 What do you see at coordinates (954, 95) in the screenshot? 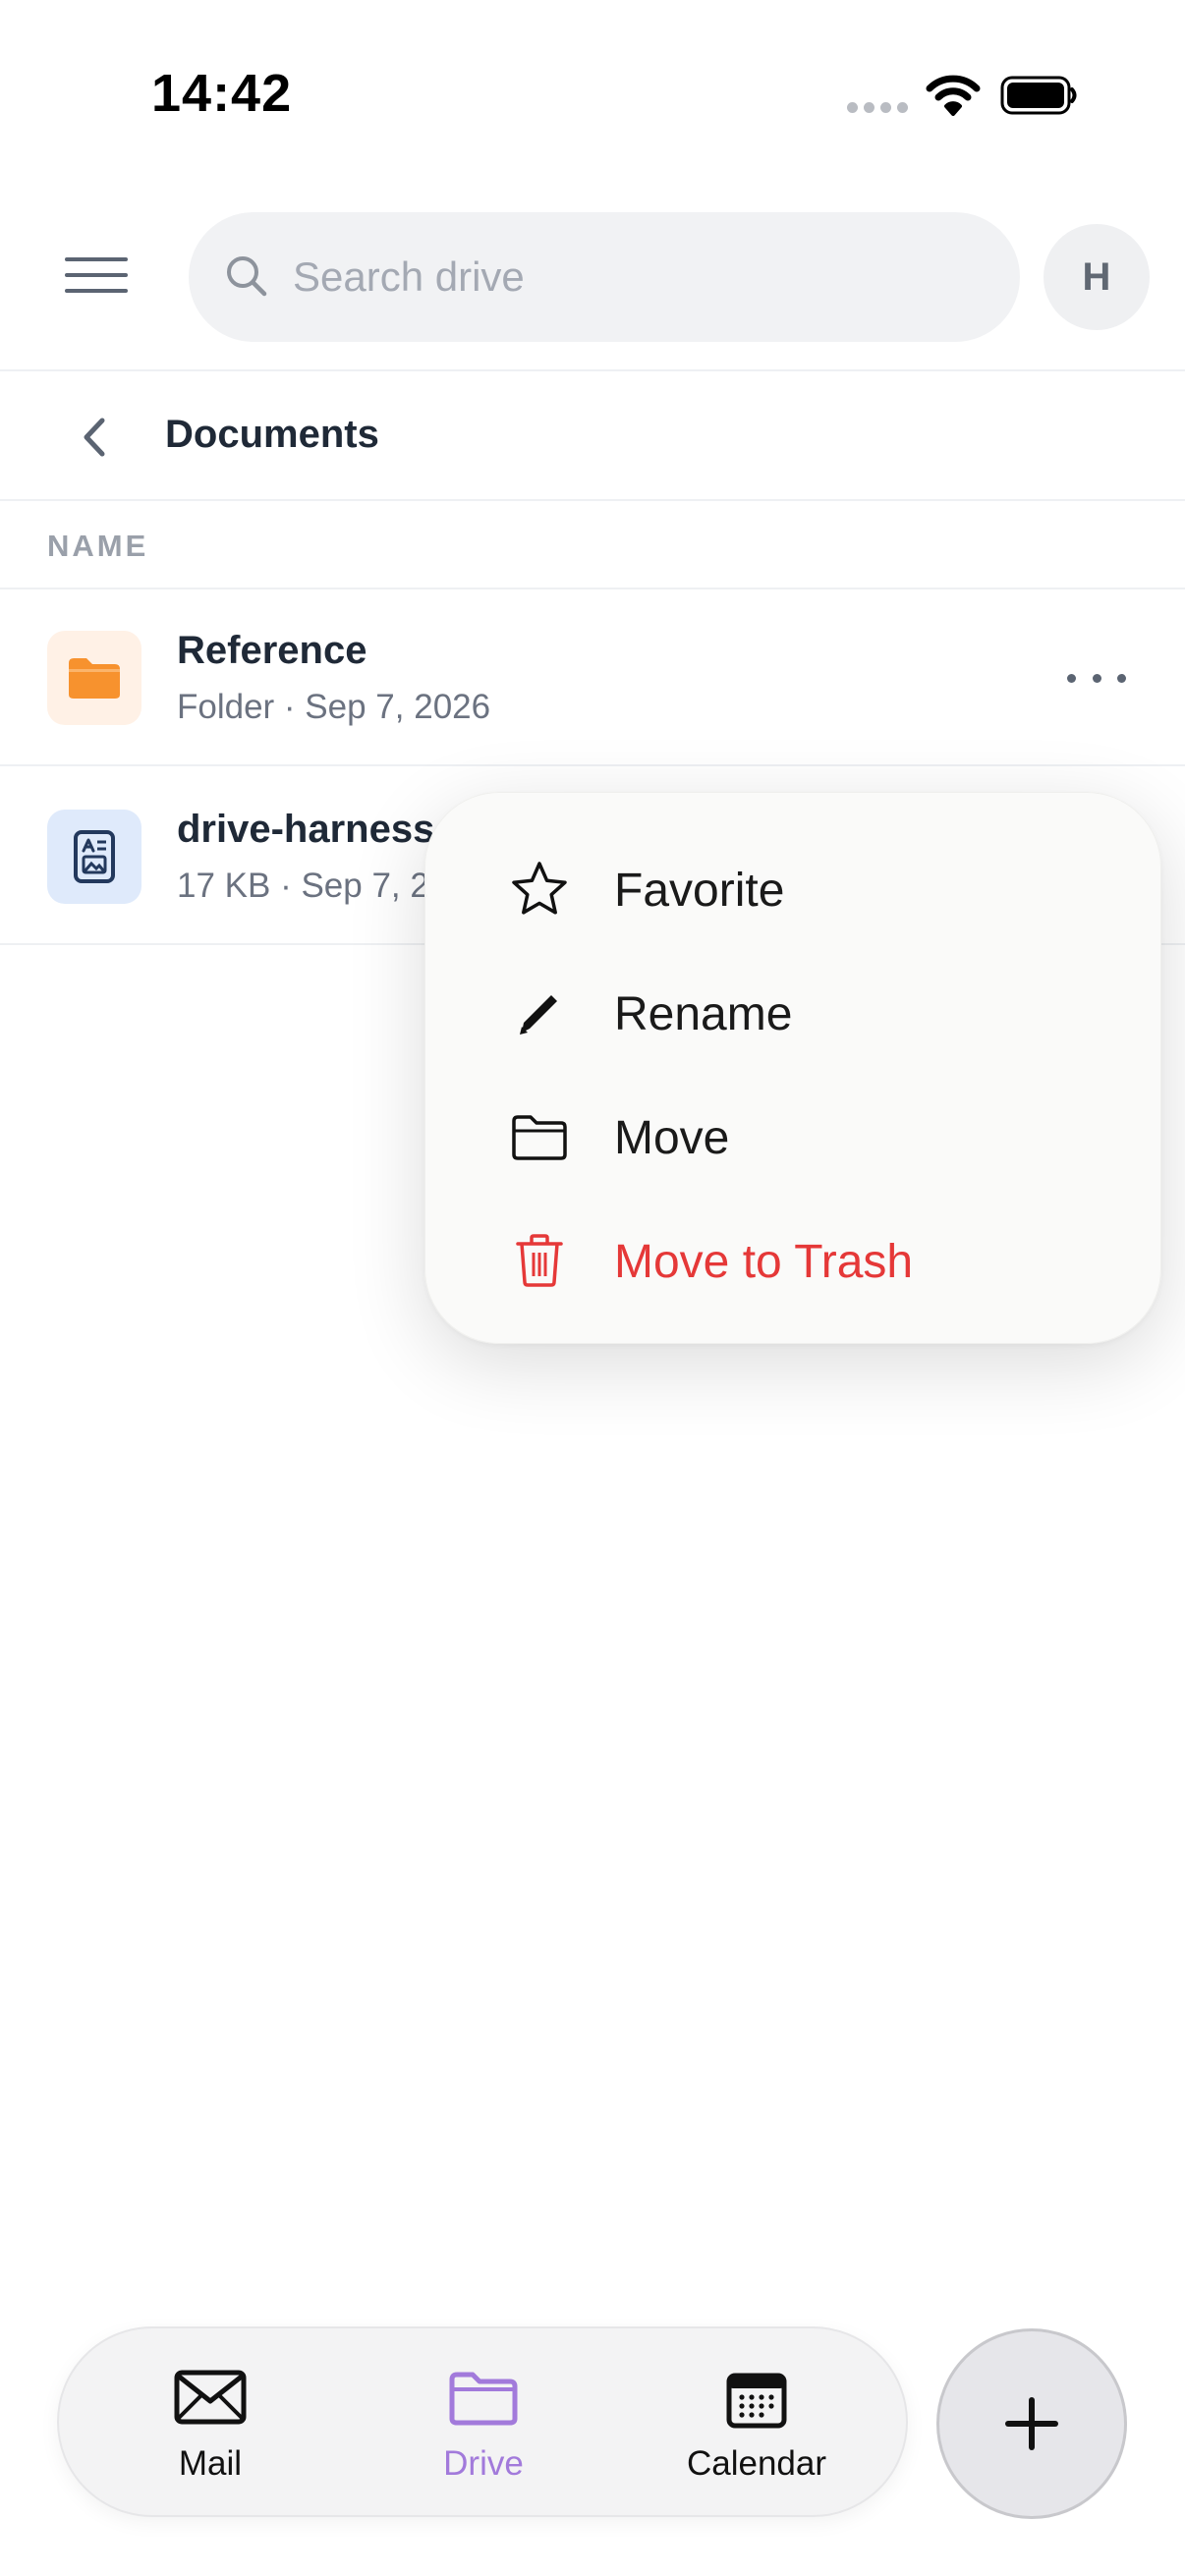
I see `wifi-icon` at bounding box center [954, 95].